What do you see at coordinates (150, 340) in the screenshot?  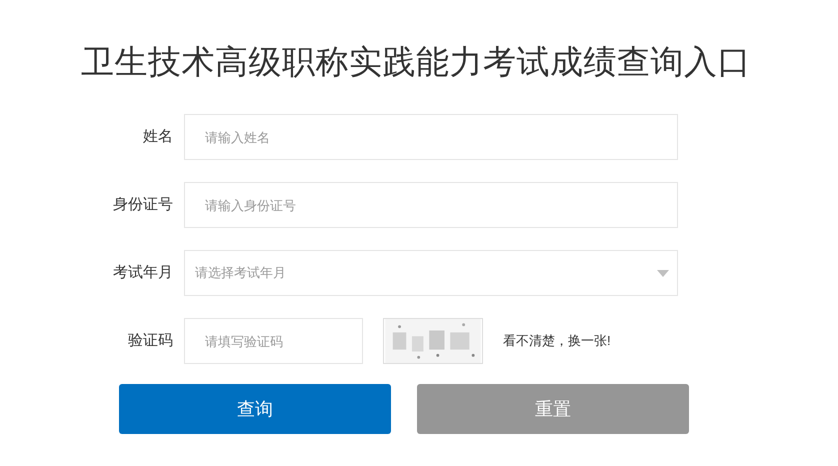 I see `field-label: 验证码` at bounding box center [150, 340].